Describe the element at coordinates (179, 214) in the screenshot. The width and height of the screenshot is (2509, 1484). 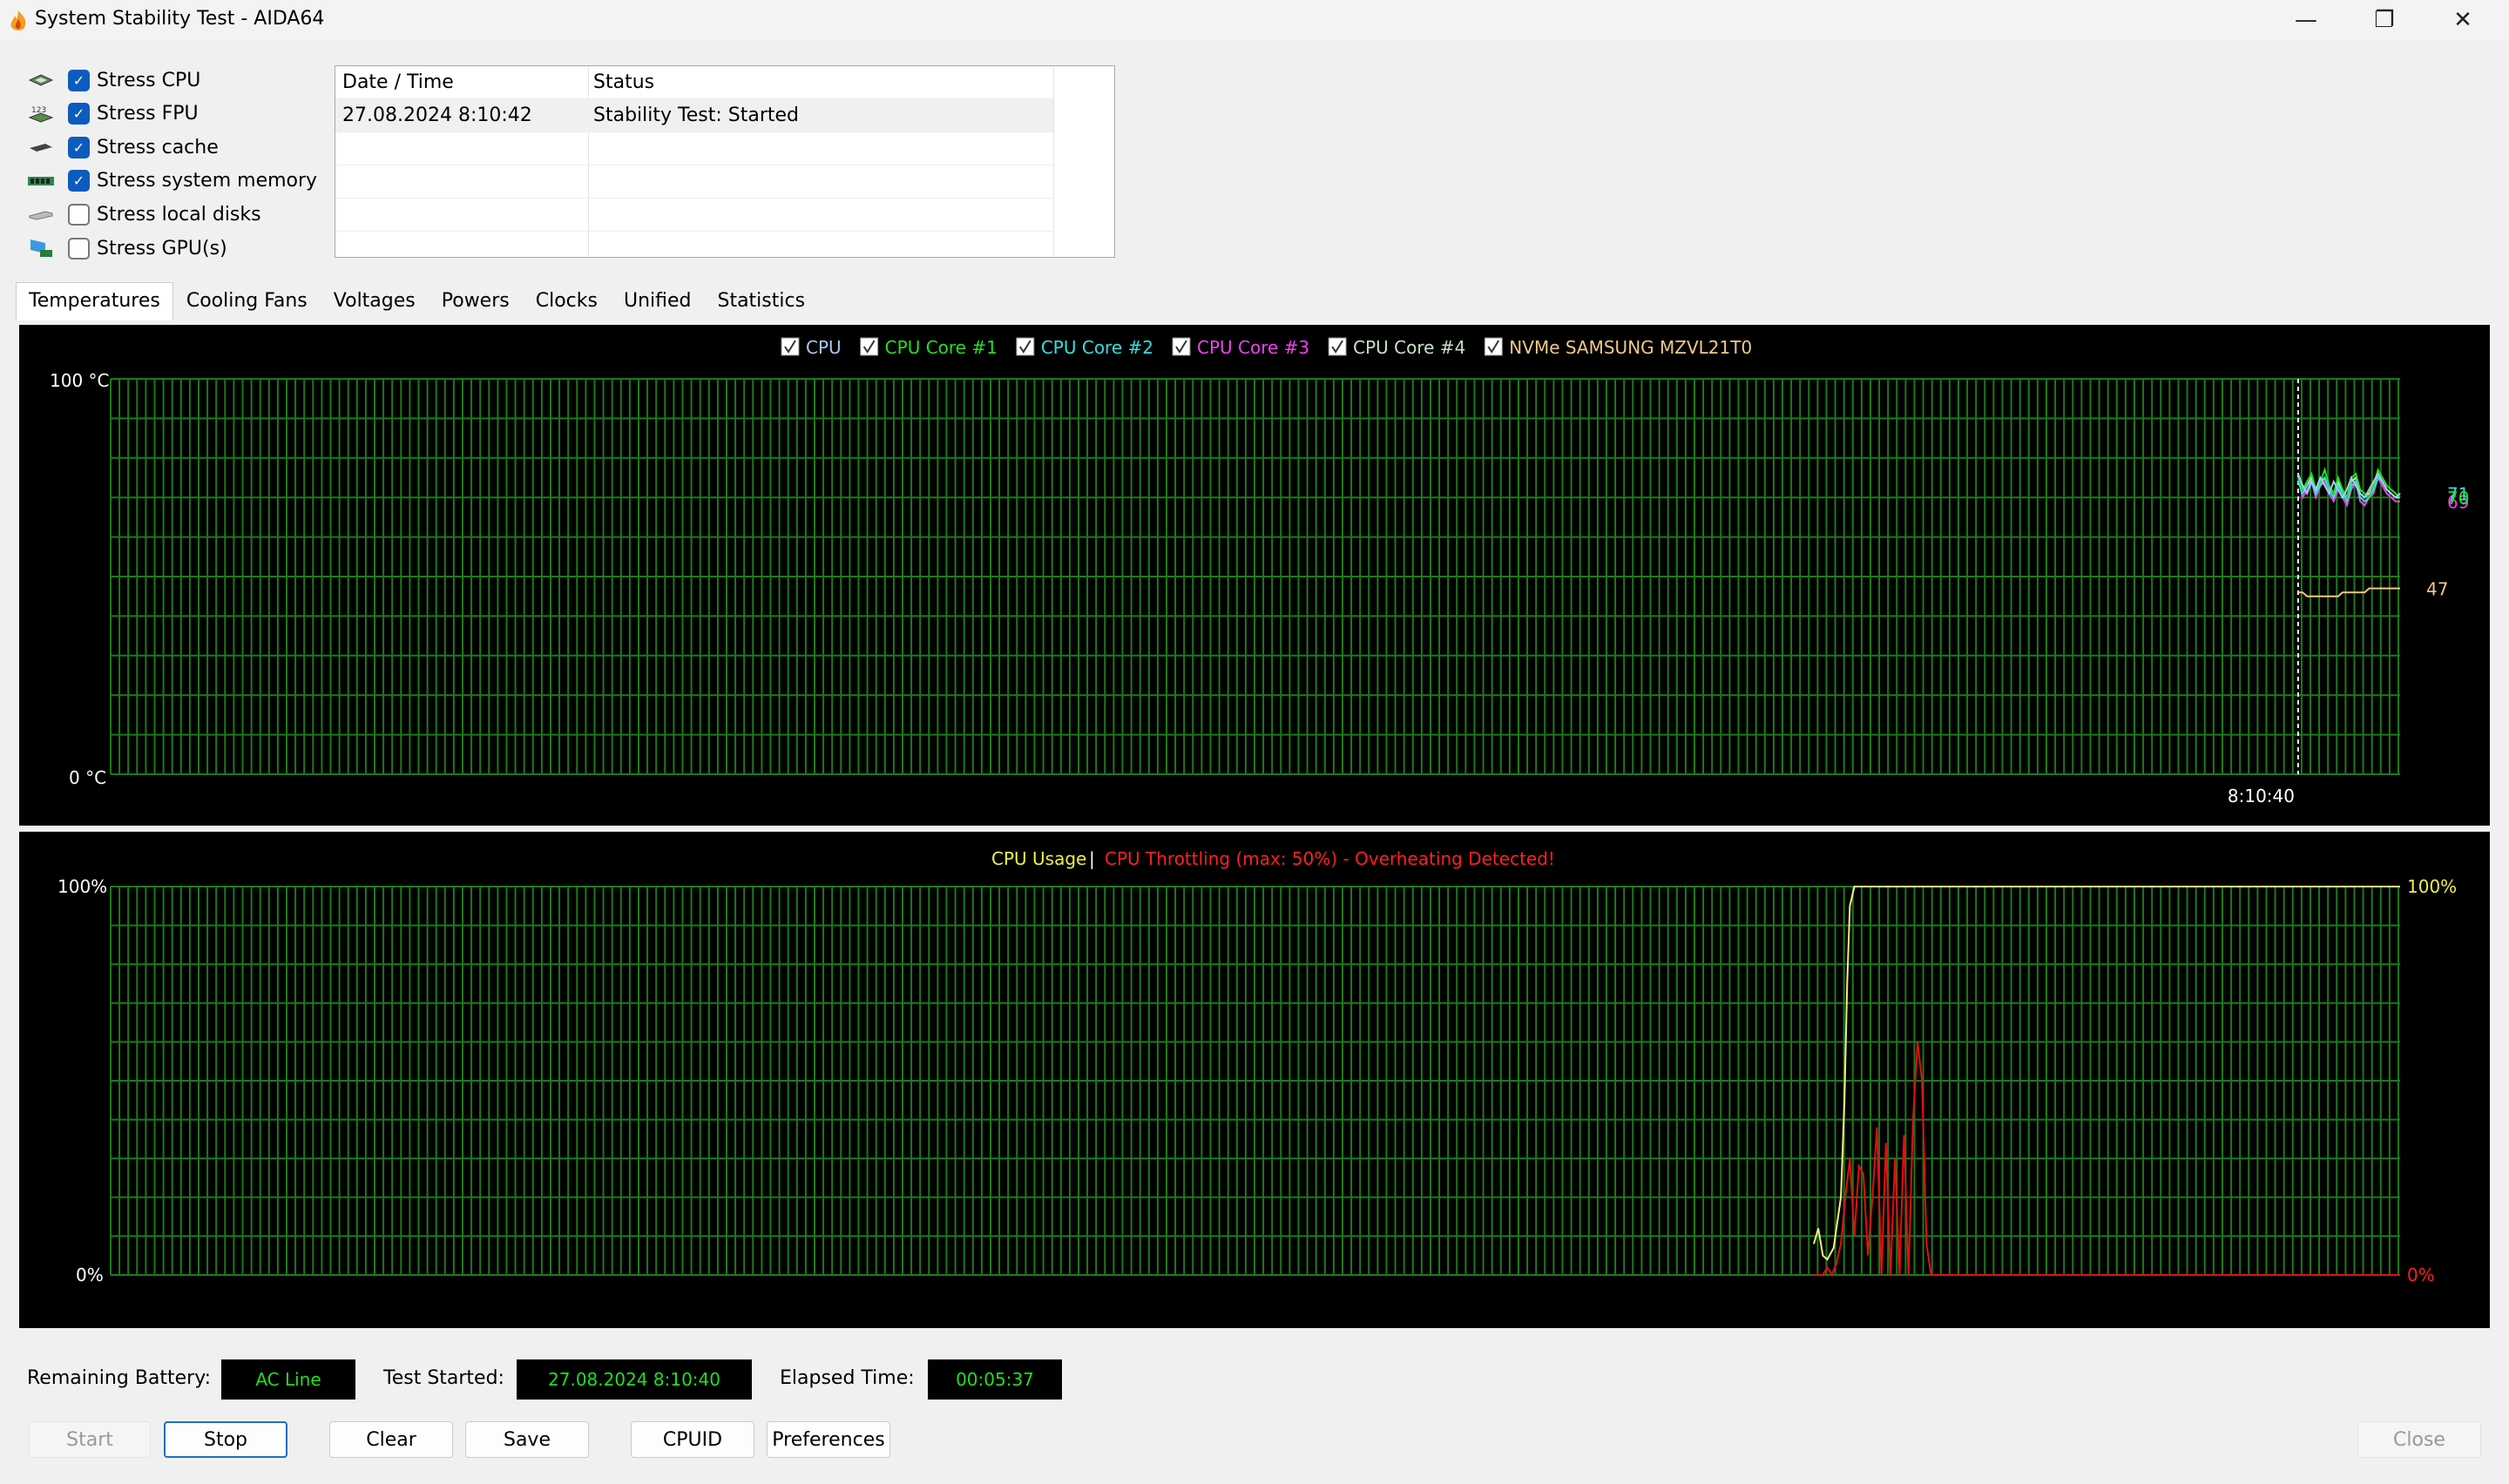
I see `option-label: Stress local disks` at that location.